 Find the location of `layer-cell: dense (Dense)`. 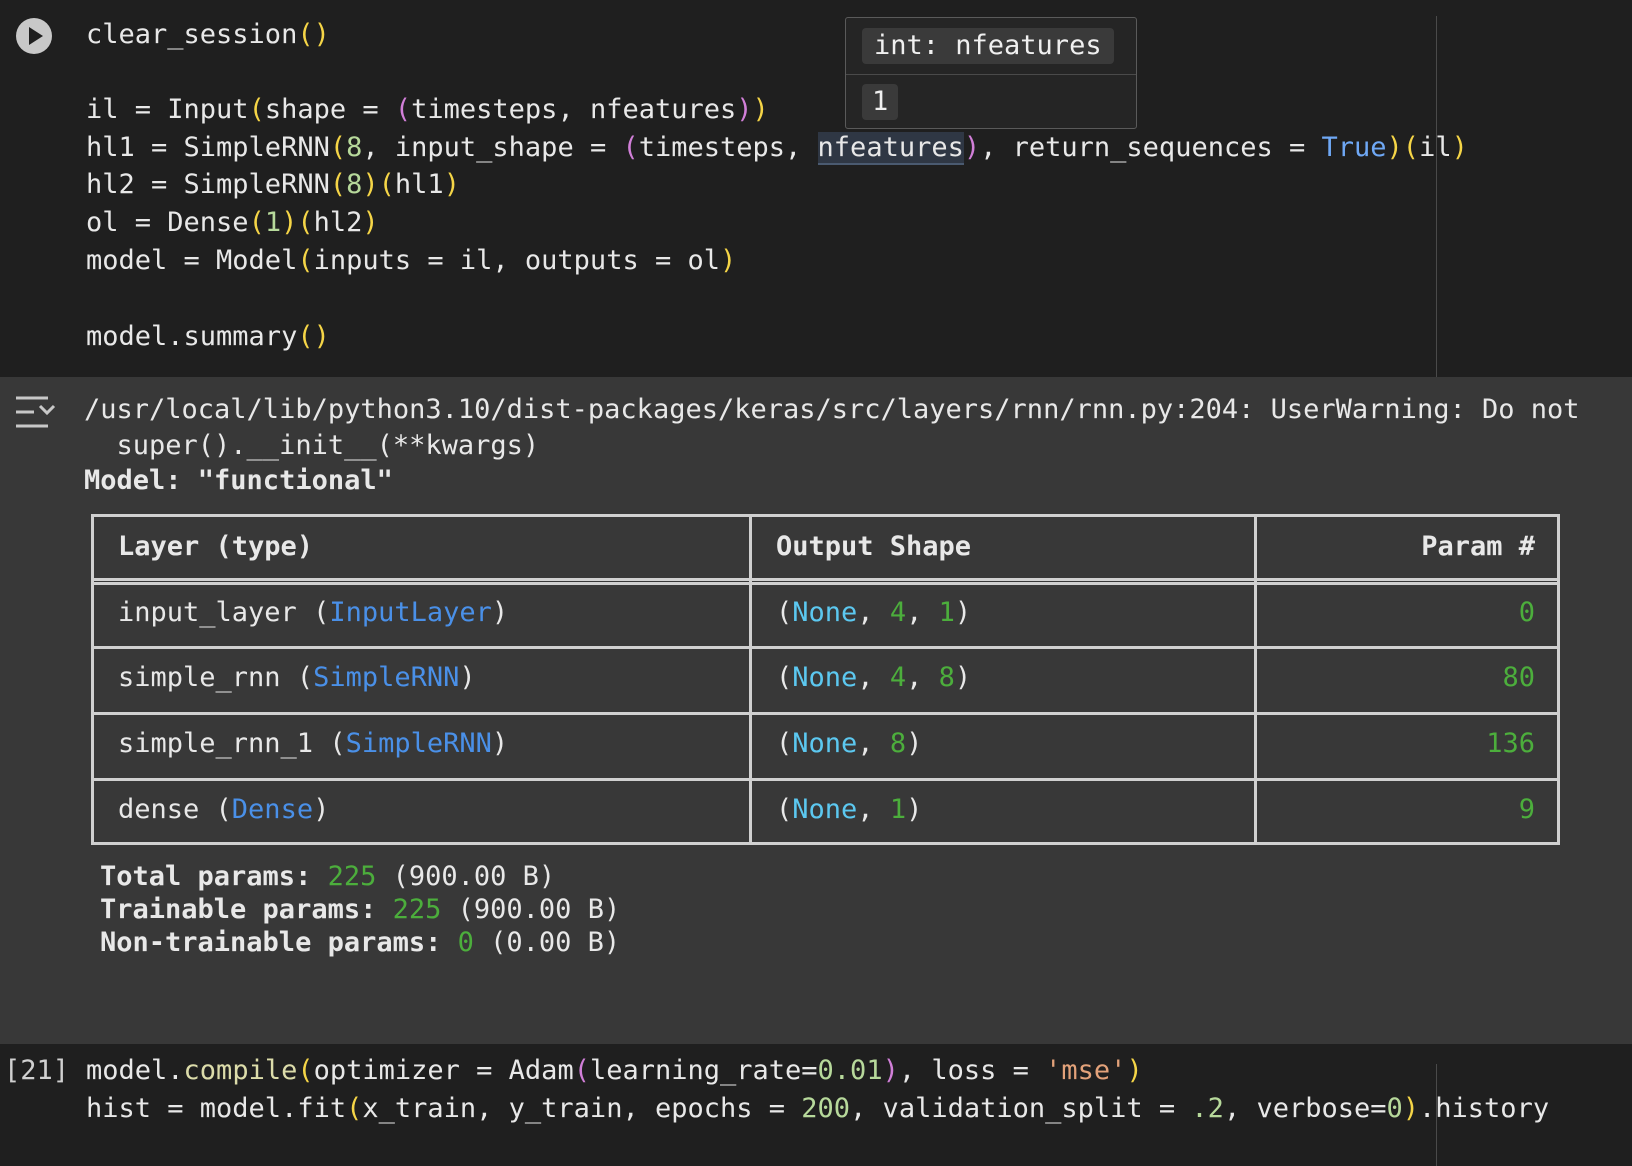

layer-cell: dense (Dense) is located at coordinates (224, 809).